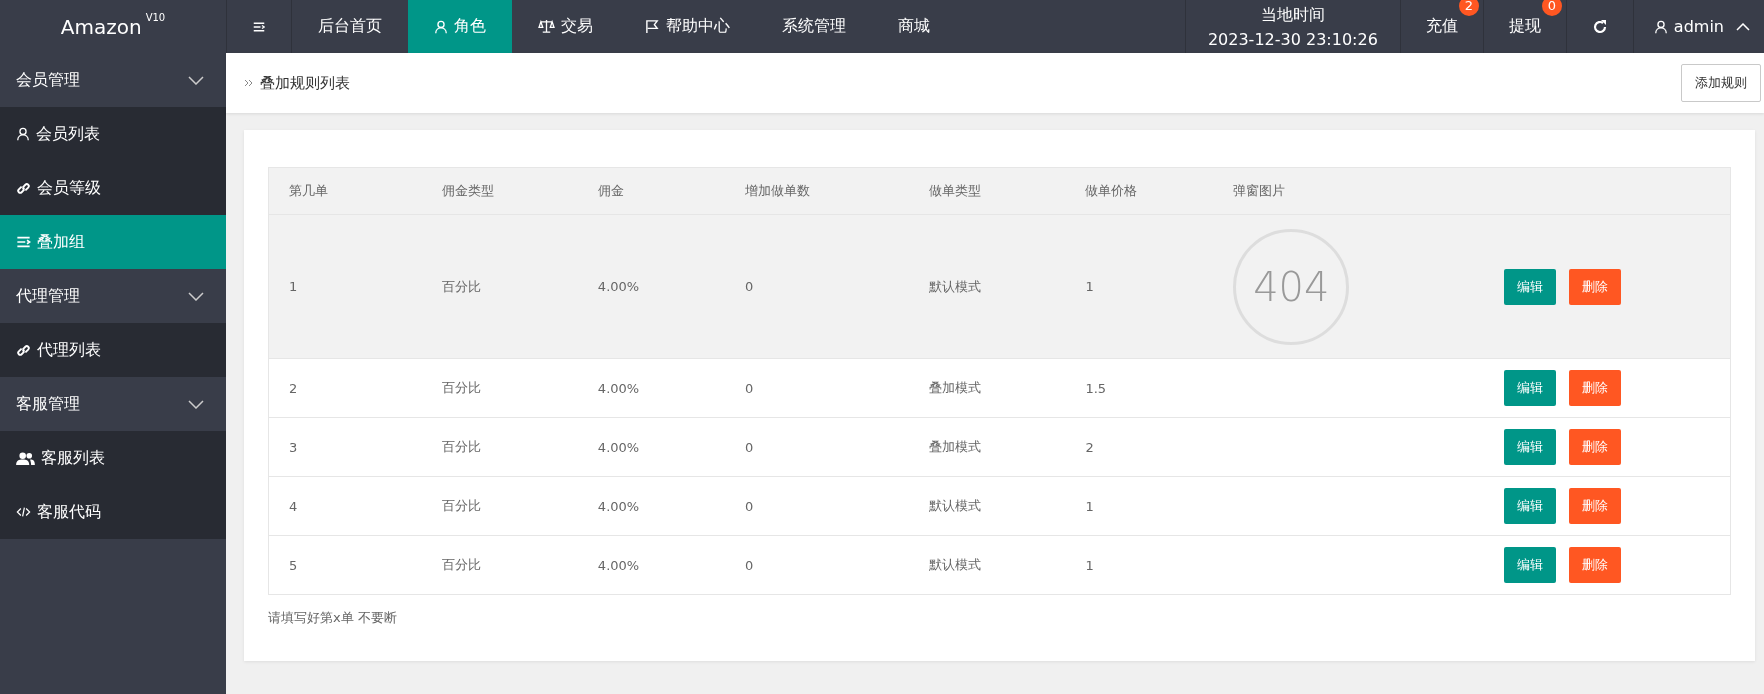  I want to click on nav-tab: 交易, so click(565, 26).